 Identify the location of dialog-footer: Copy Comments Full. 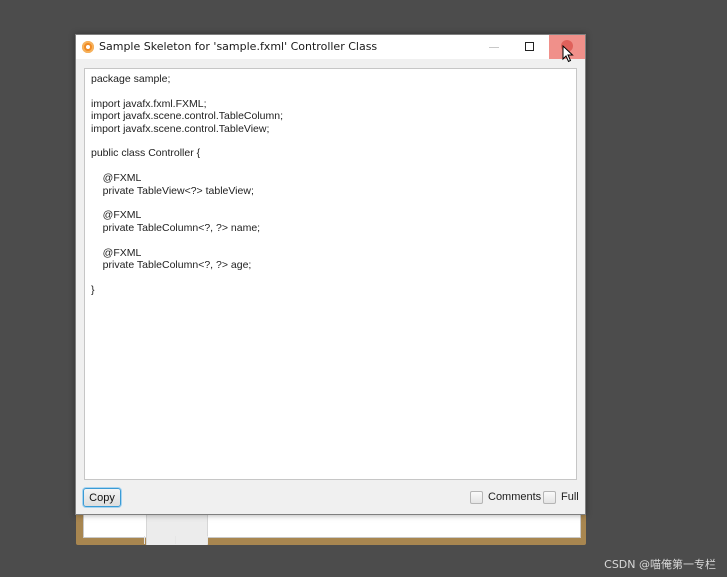
(330, 500).